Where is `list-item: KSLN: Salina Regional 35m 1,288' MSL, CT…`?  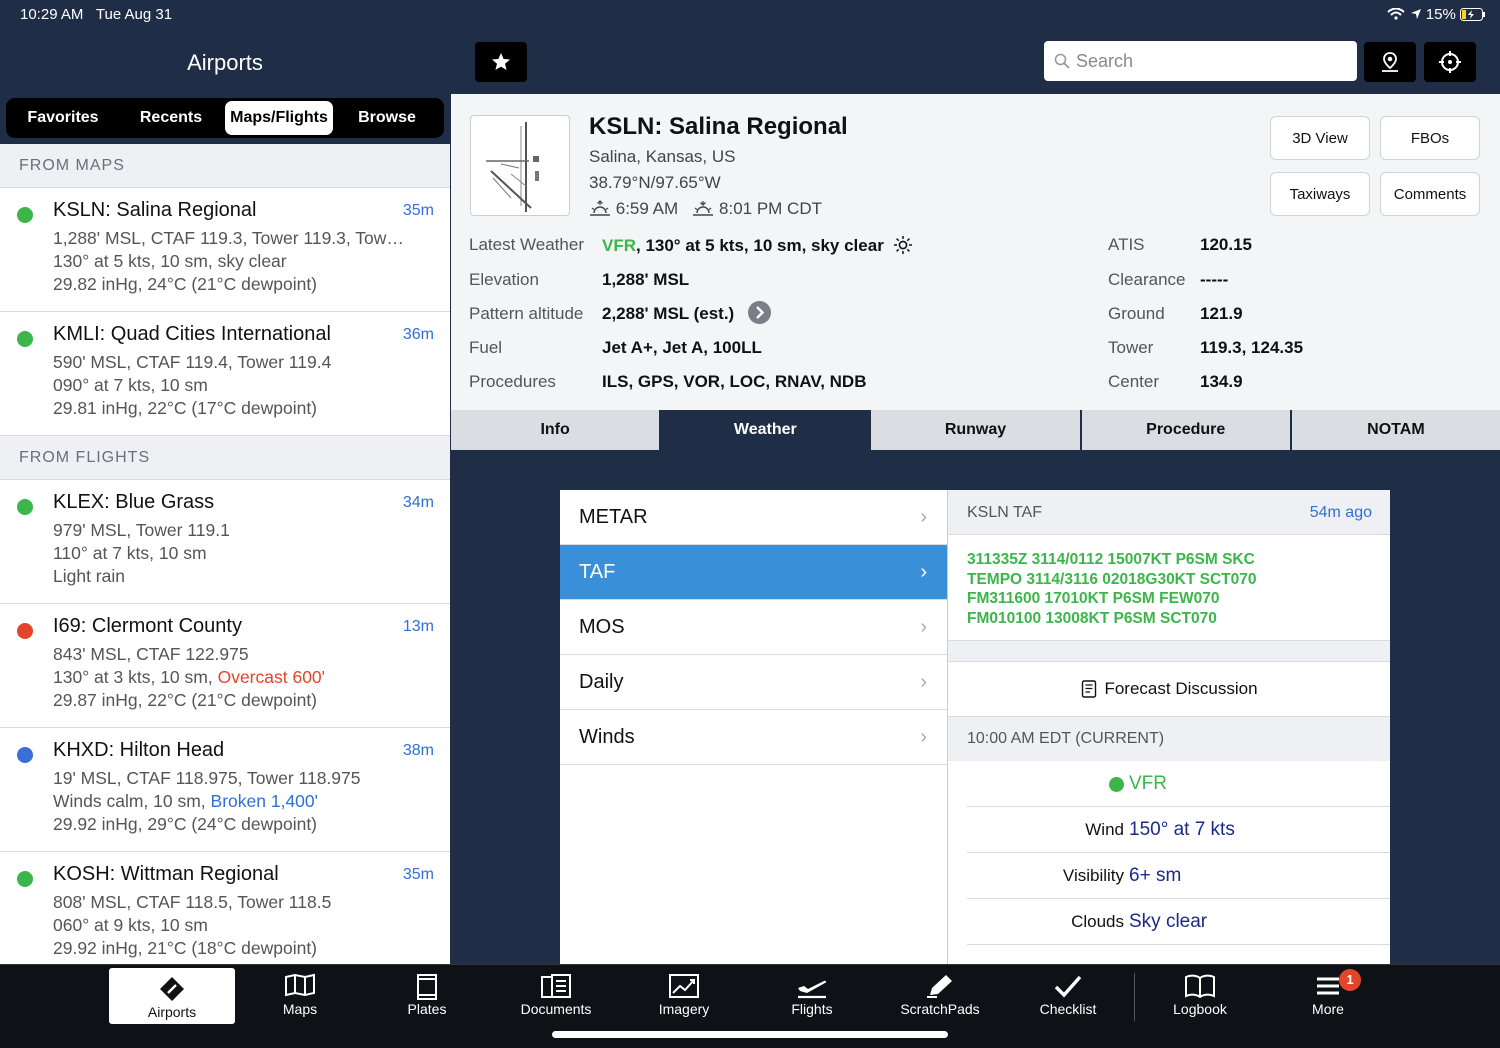
list-item: KSLN: Salina Regional 35m 1,288' MSL, CT… is located at coordinates (225, 250).